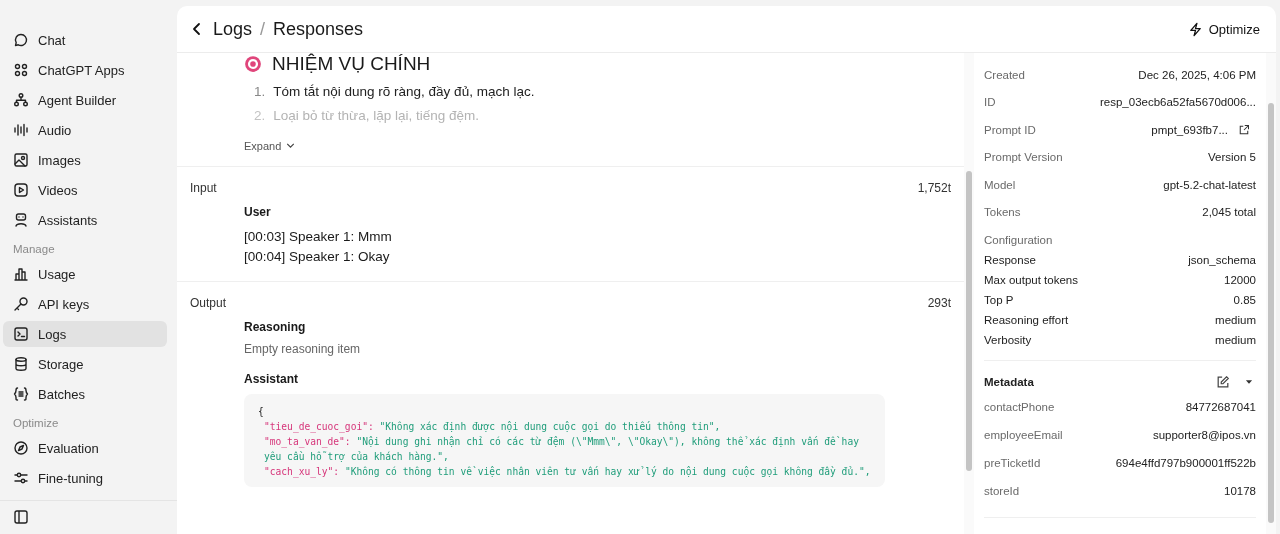 Image resolution: width=1280 pixels, height=534 pixels. Describe the element at coordinates (376, 115) in the screenshot. I see `list-item-text: Loại bỏ từ thừa, lặp lại, tiếng đệm.` at that location.